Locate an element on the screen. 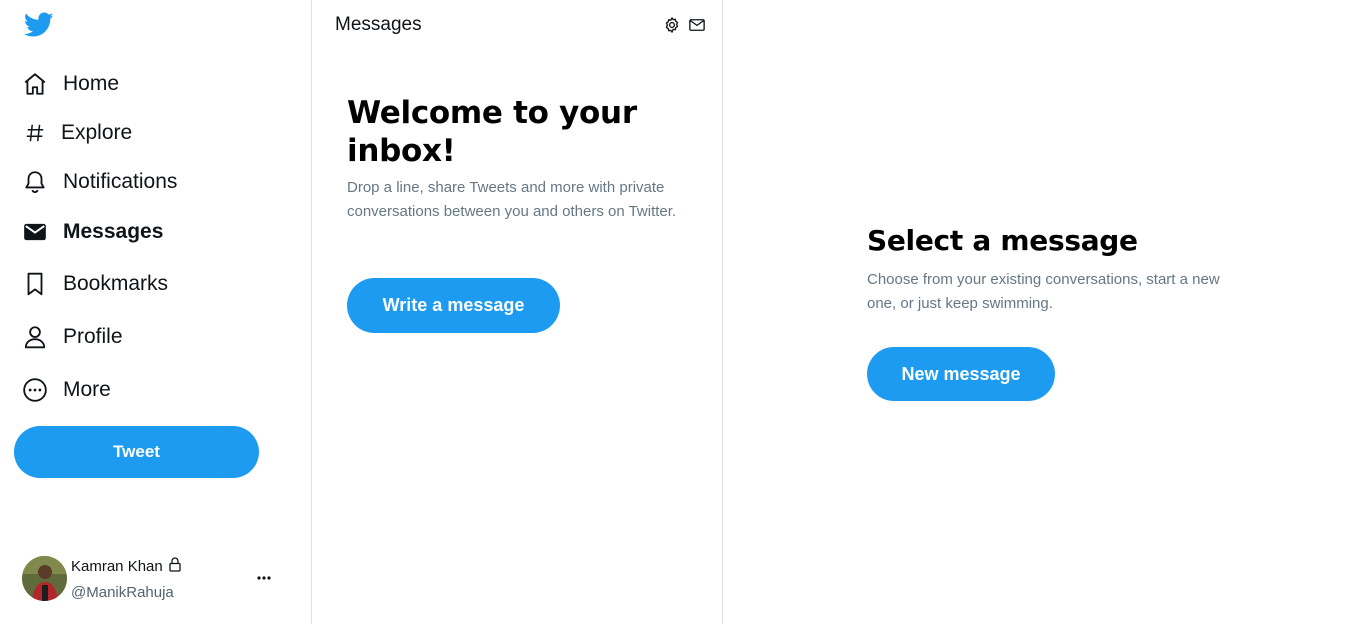 Image resolution: width=1364 pixels, height=624 pixels. sidebar-item-more: More is located at coordinates (65, 390).